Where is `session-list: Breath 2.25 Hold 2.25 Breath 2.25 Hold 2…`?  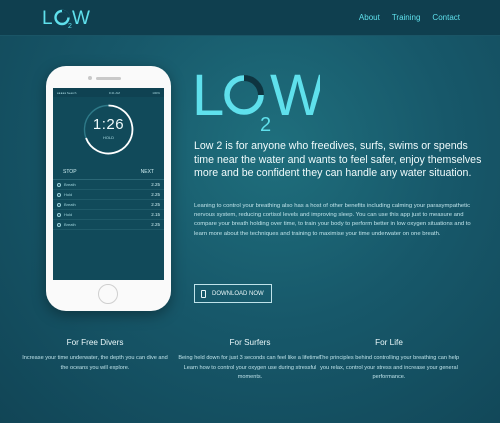
session-list: Breath 2.25 Hold 2.25 Breath 2.25 Hold 2… is located at coordinates (108, 204).